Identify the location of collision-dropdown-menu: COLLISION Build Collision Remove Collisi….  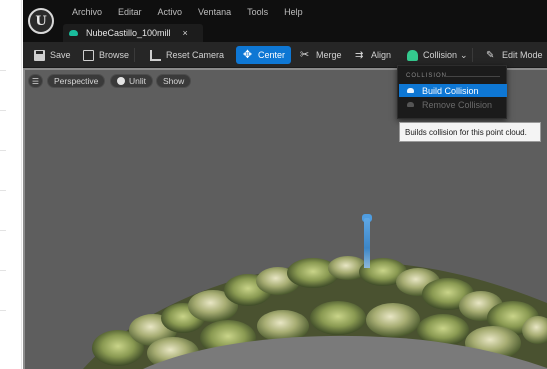
(452, 92).